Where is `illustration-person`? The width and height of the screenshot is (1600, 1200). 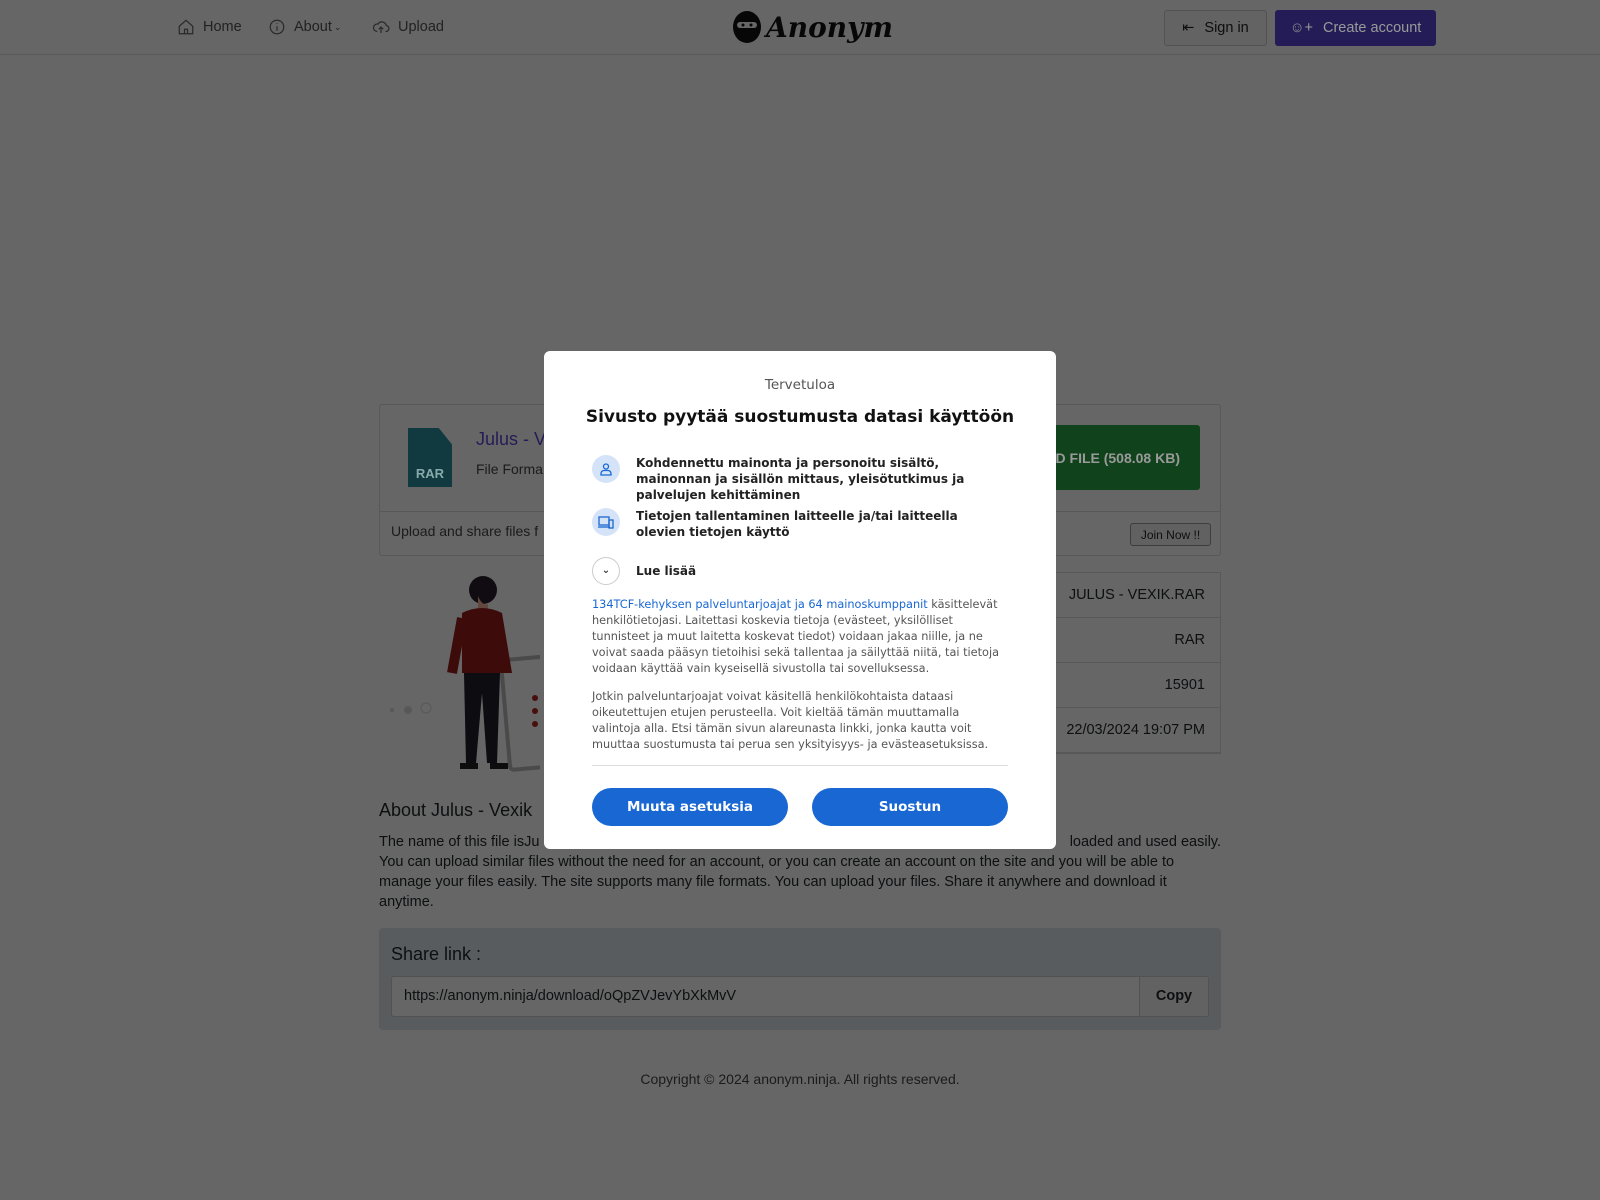 illustration-person is located at coordinates (465, 674).